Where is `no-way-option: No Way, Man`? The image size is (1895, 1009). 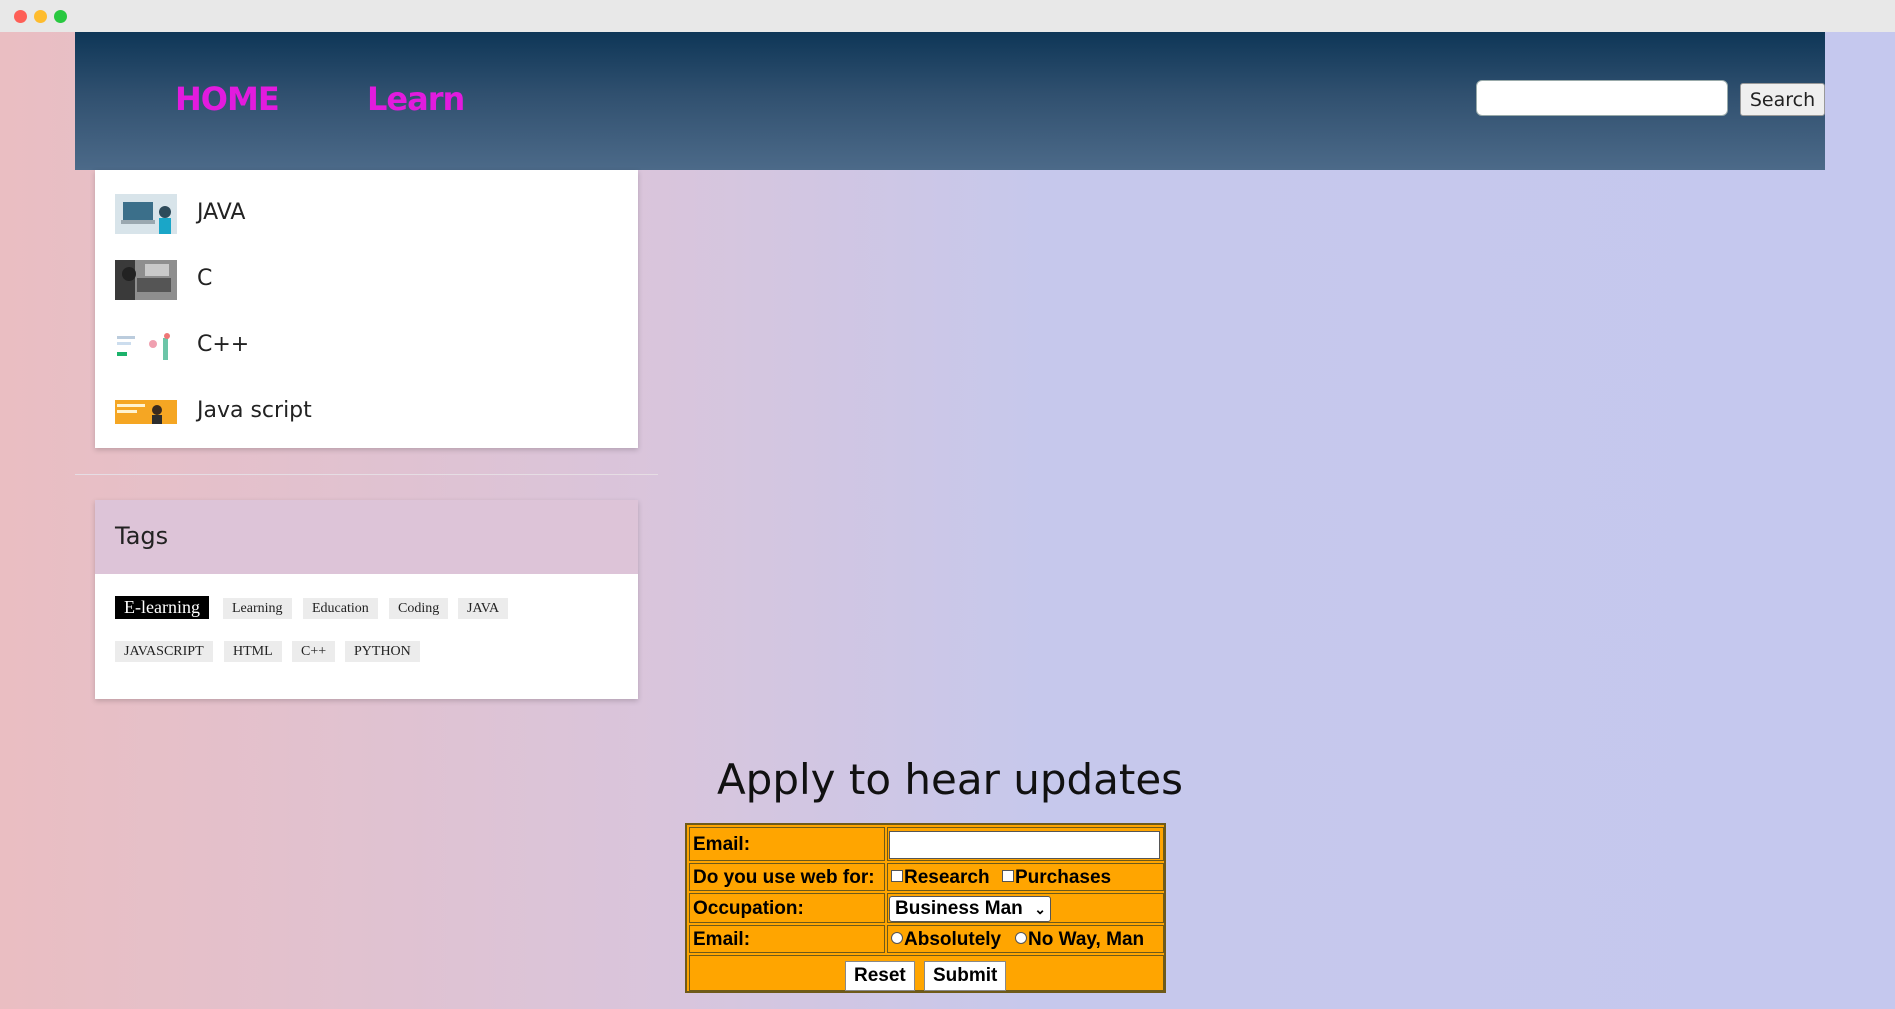
no-way-option: No Way, Man is located at coordinates (1079, 940).